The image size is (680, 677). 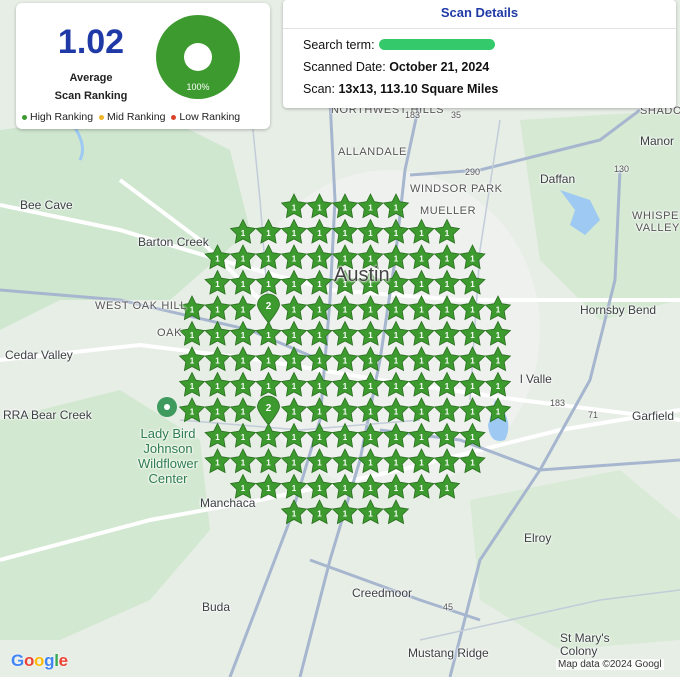 I want to click on legend-dot-mid, so click(x=102, y=117).